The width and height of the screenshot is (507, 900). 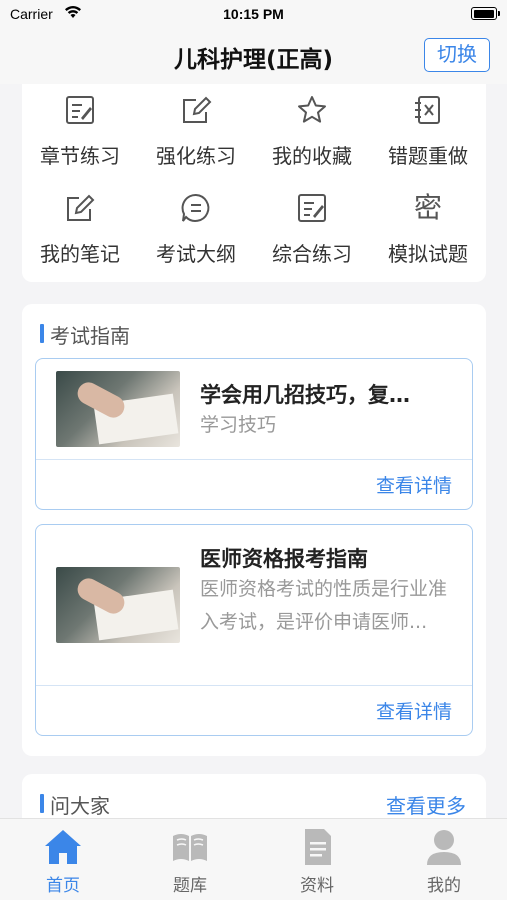 What do you see at coordinates (253, 56) in the screenshot?
I see `nav-bar: 儿科护理(正高) 切换` at bounding box center [253, 56].